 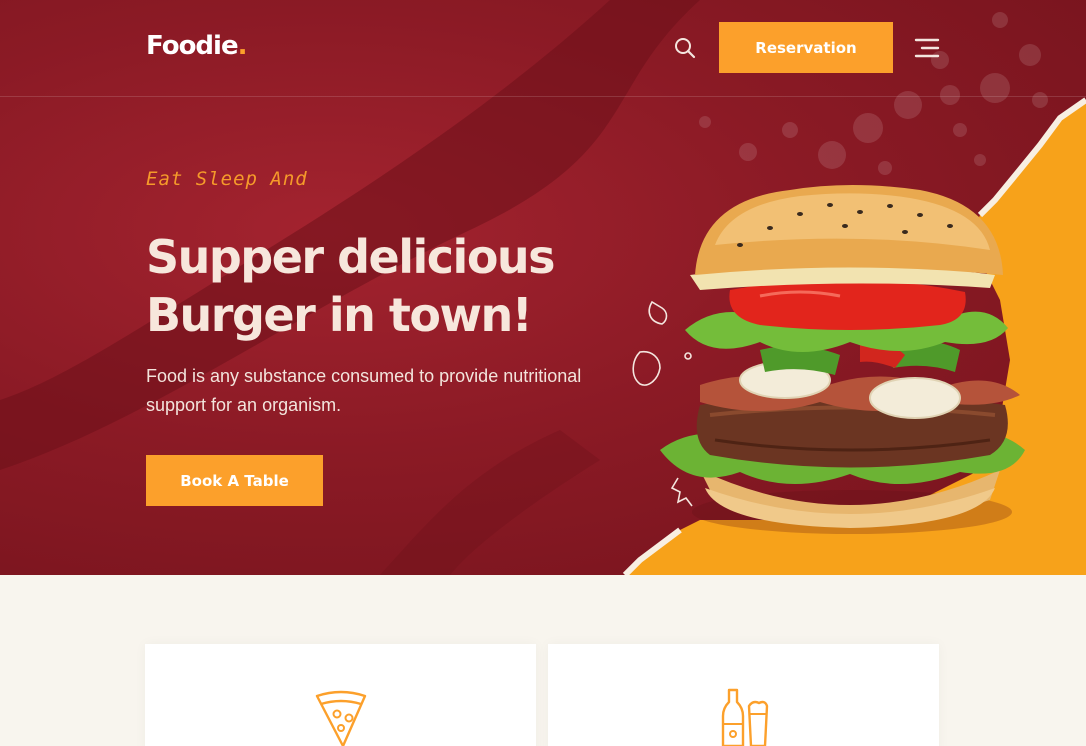 I want to click on book-table-button: Book A Table, so click(x=234, y=480).